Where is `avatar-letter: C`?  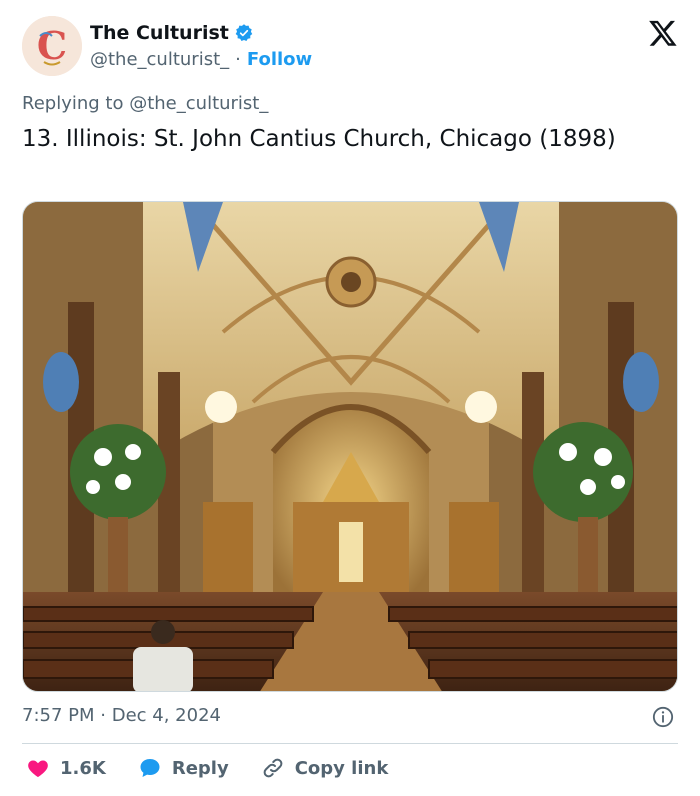 avatar-letter: C is located at coordinates (52, 45).